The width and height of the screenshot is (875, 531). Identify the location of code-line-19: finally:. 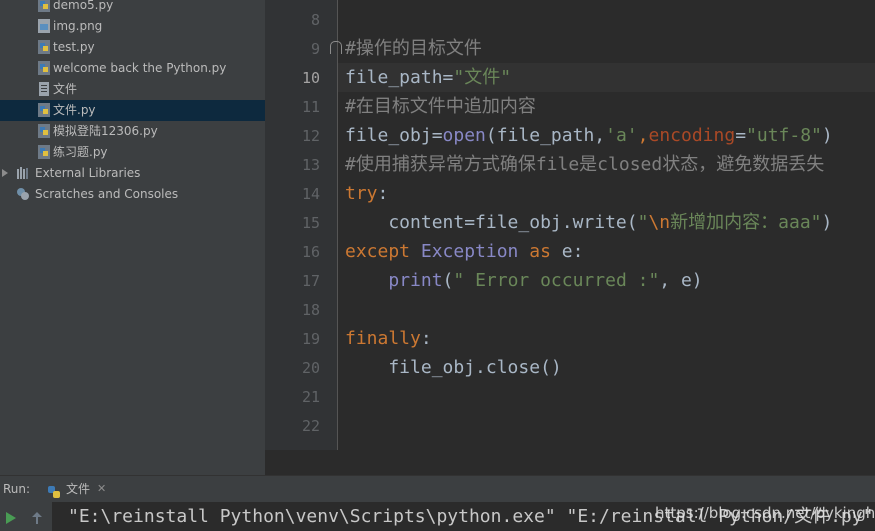
(388, 338).